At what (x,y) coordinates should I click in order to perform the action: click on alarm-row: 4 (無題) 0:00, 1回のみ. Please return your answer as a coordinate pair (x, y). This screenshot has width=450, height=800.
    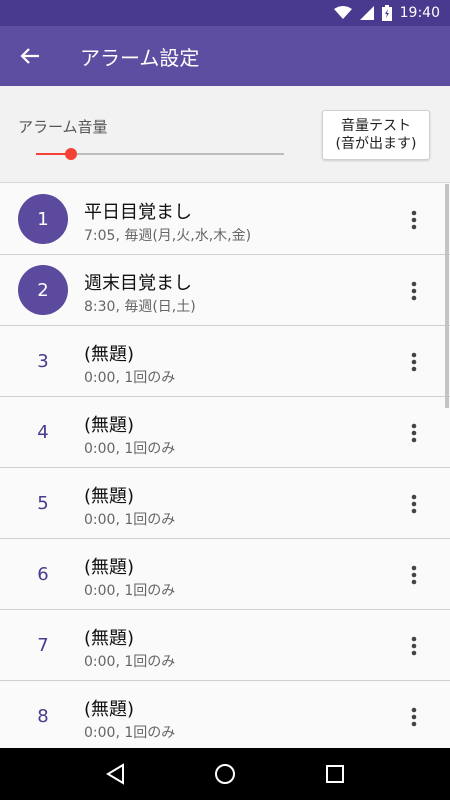
    Looking at the image, I should click on (225, 432).